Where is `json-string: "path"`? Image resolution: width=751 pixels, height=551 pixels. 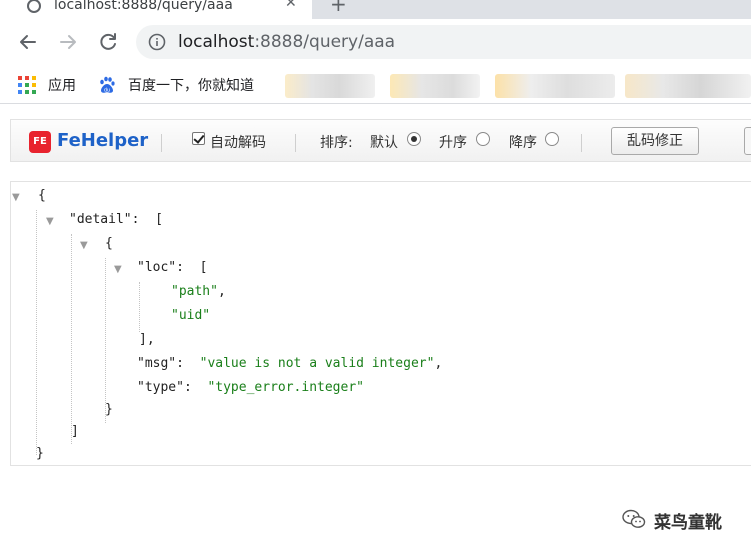 json-string: "path" is located at coordinates (194, 291).